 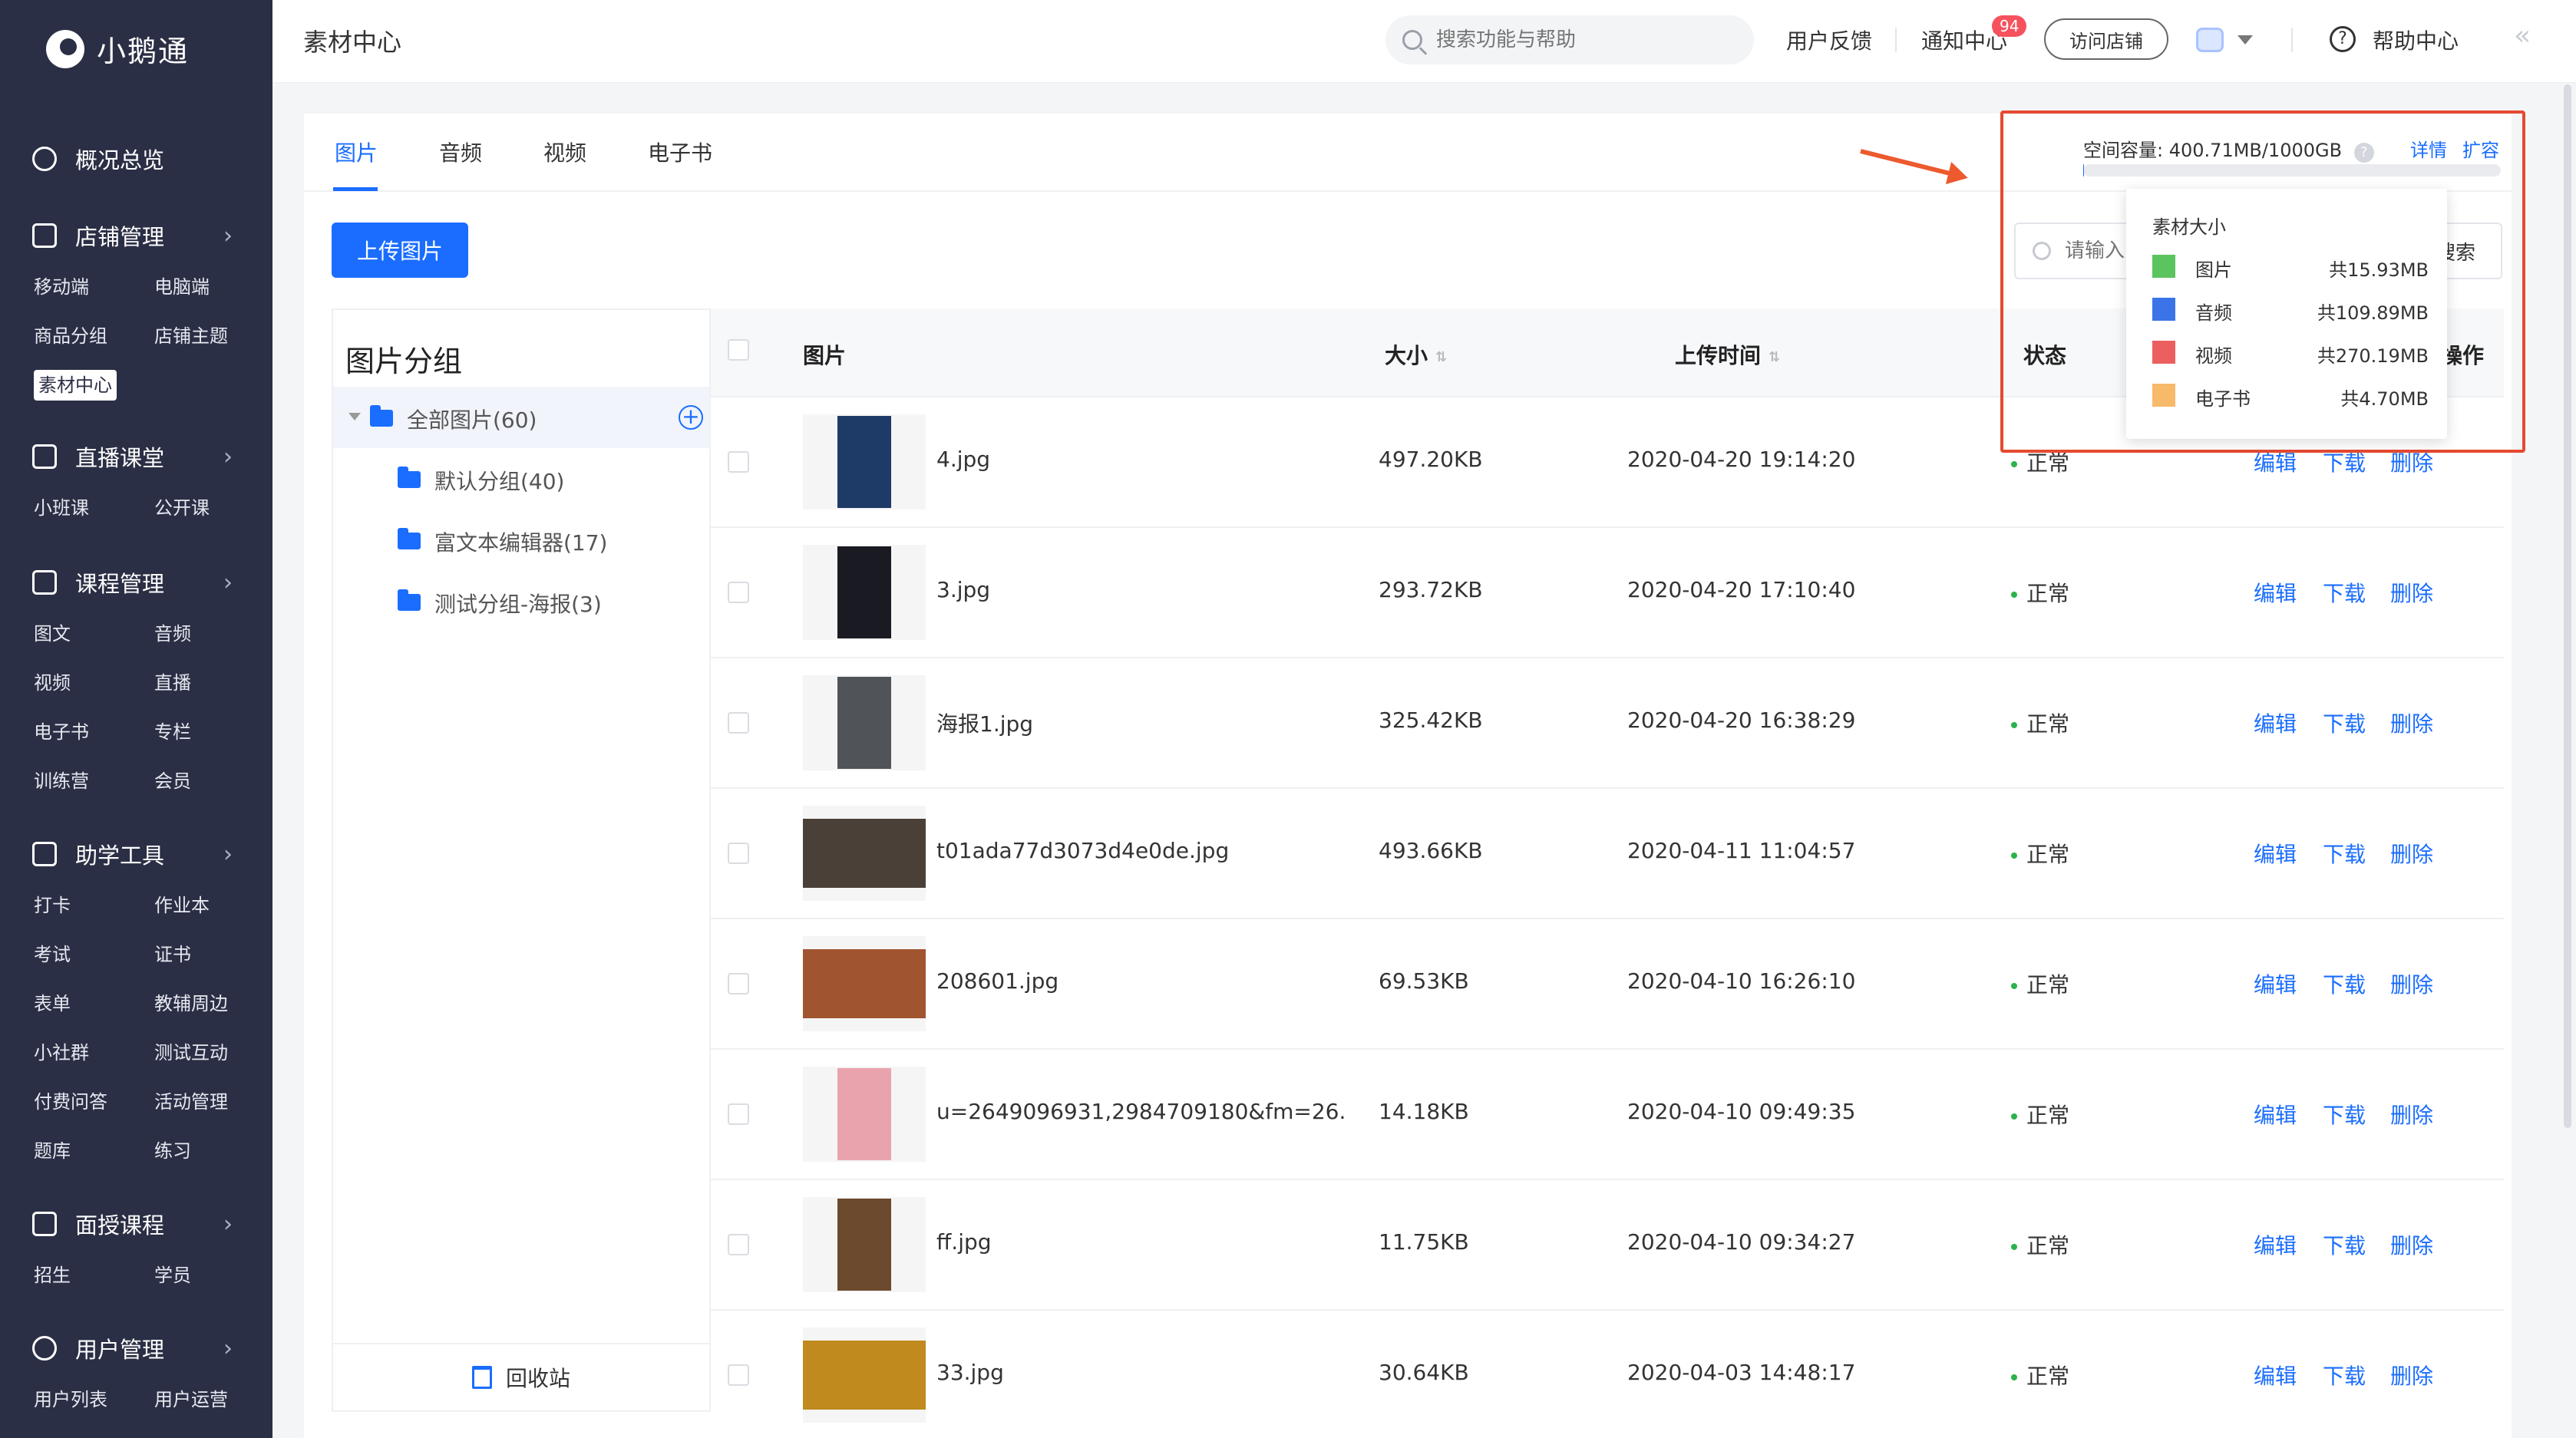 I want to click on sidebar-item-enroll: 招生, so click(x=94, y=1275).